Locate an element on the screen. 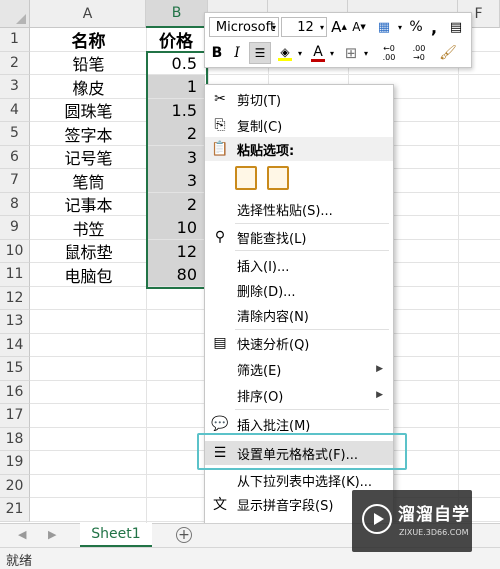 The width and height of the screenshot is (500, 569). menu-item-0: ✂ 剪切(T) is located at coordinates (299, 99).